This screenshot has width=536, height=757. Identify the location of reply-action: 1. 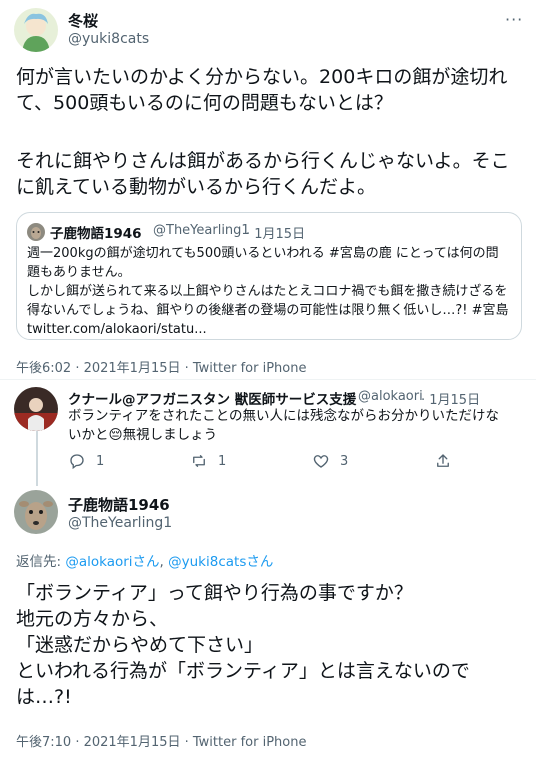
(86, 461).